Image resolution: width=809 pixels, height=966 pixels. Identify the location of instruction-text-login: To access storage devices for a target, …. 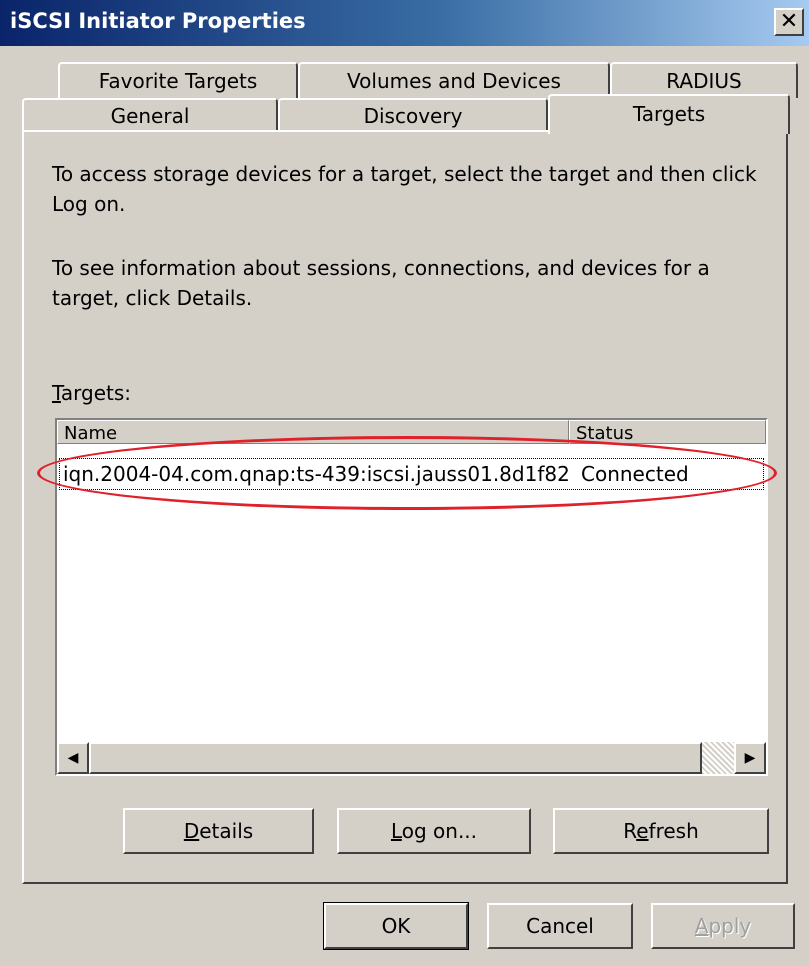
(404, 189).